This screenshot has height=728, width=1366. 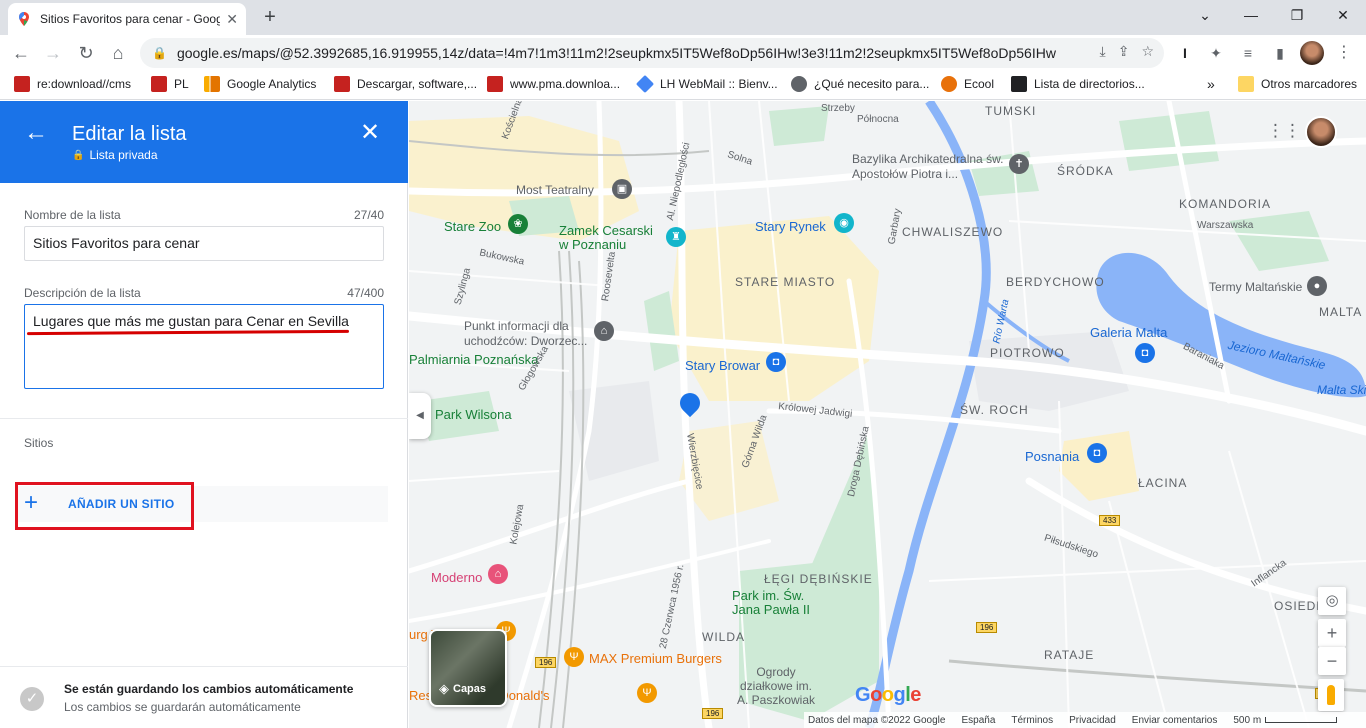 What do you see at coordinates (1092, 720) in the screenshot?
I see `privacy-link: Privacidad` at bounding box center [1092, 720].